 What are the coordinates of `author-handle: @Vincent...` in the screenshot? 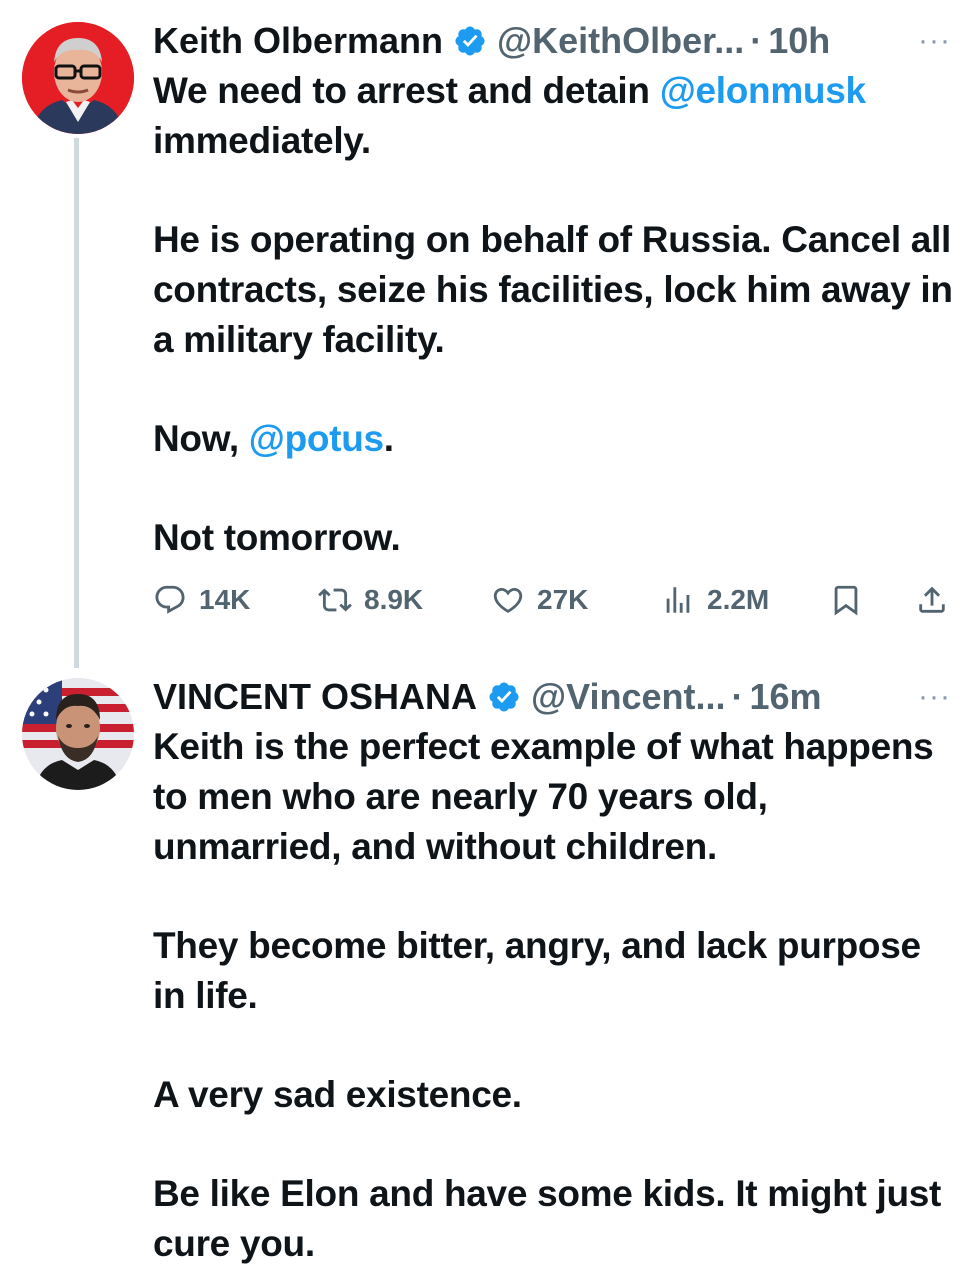 It's located at (628, 697).